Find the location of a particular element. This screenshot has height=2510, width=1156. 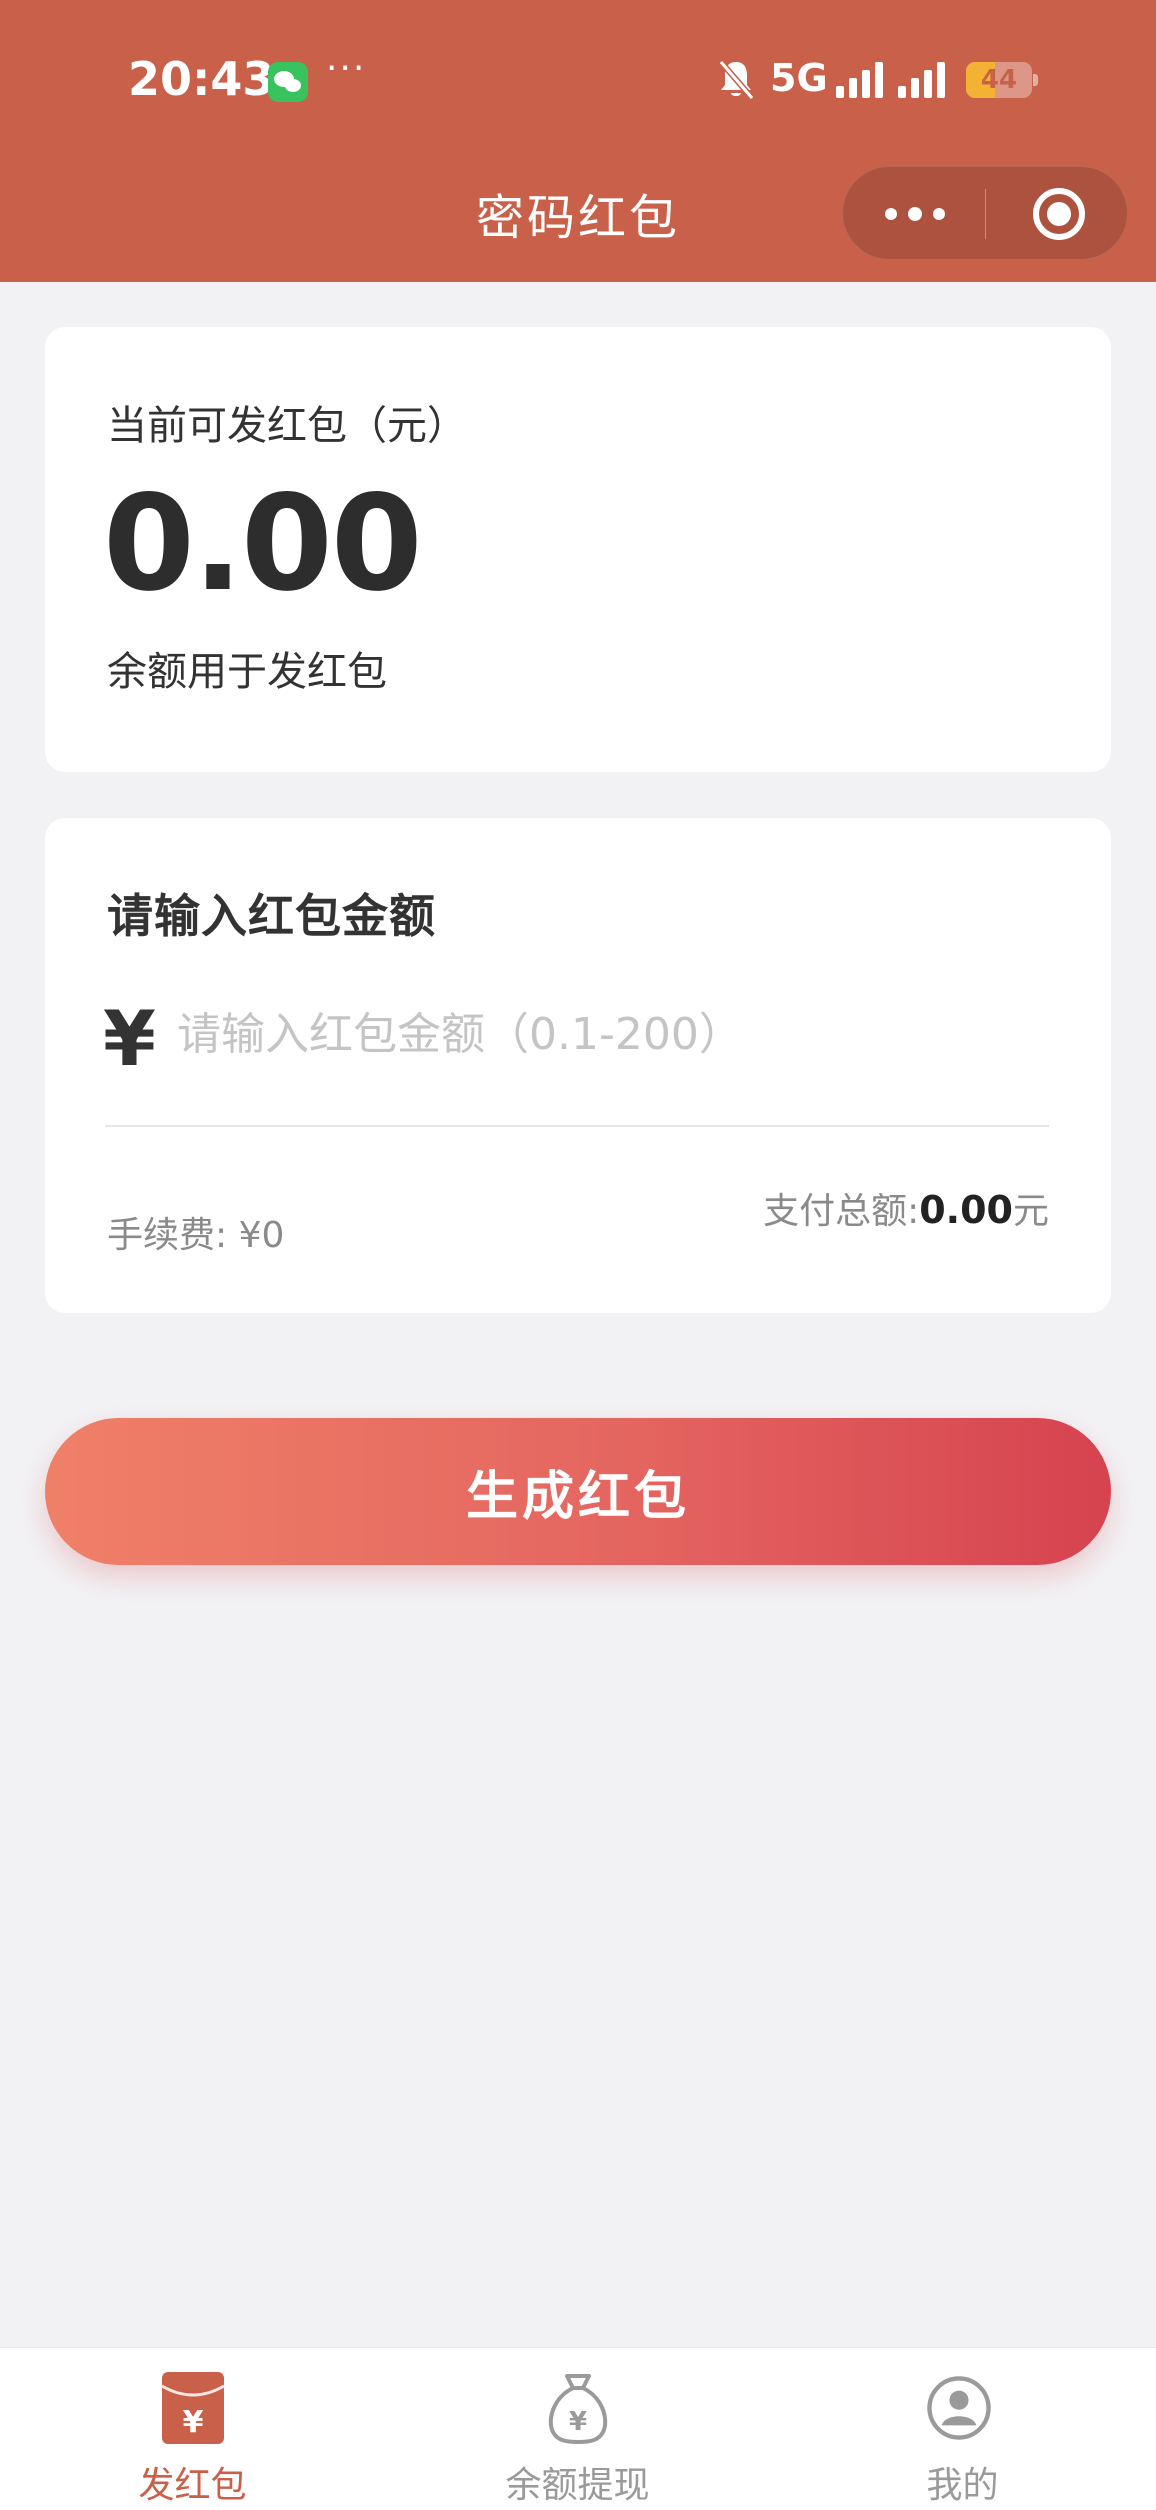

battery-icon: 44 is located at coordinates (1002, 80).